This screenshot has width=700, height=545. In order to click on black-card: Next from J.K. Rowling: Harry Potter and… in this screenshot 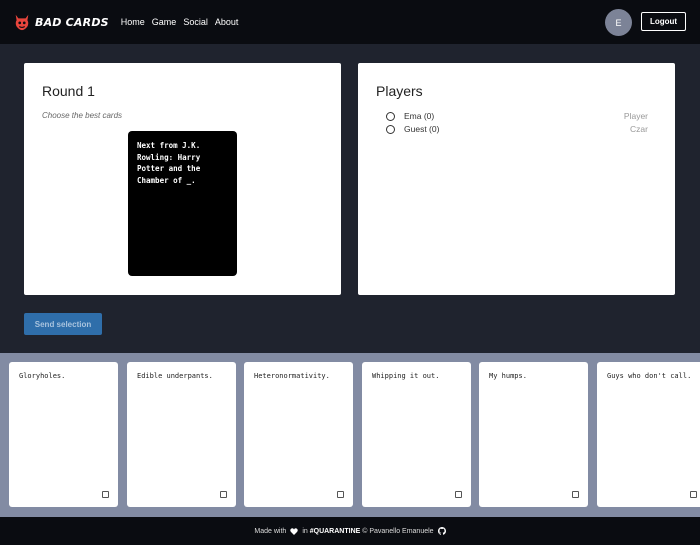, I will do `click(182, 203)`.